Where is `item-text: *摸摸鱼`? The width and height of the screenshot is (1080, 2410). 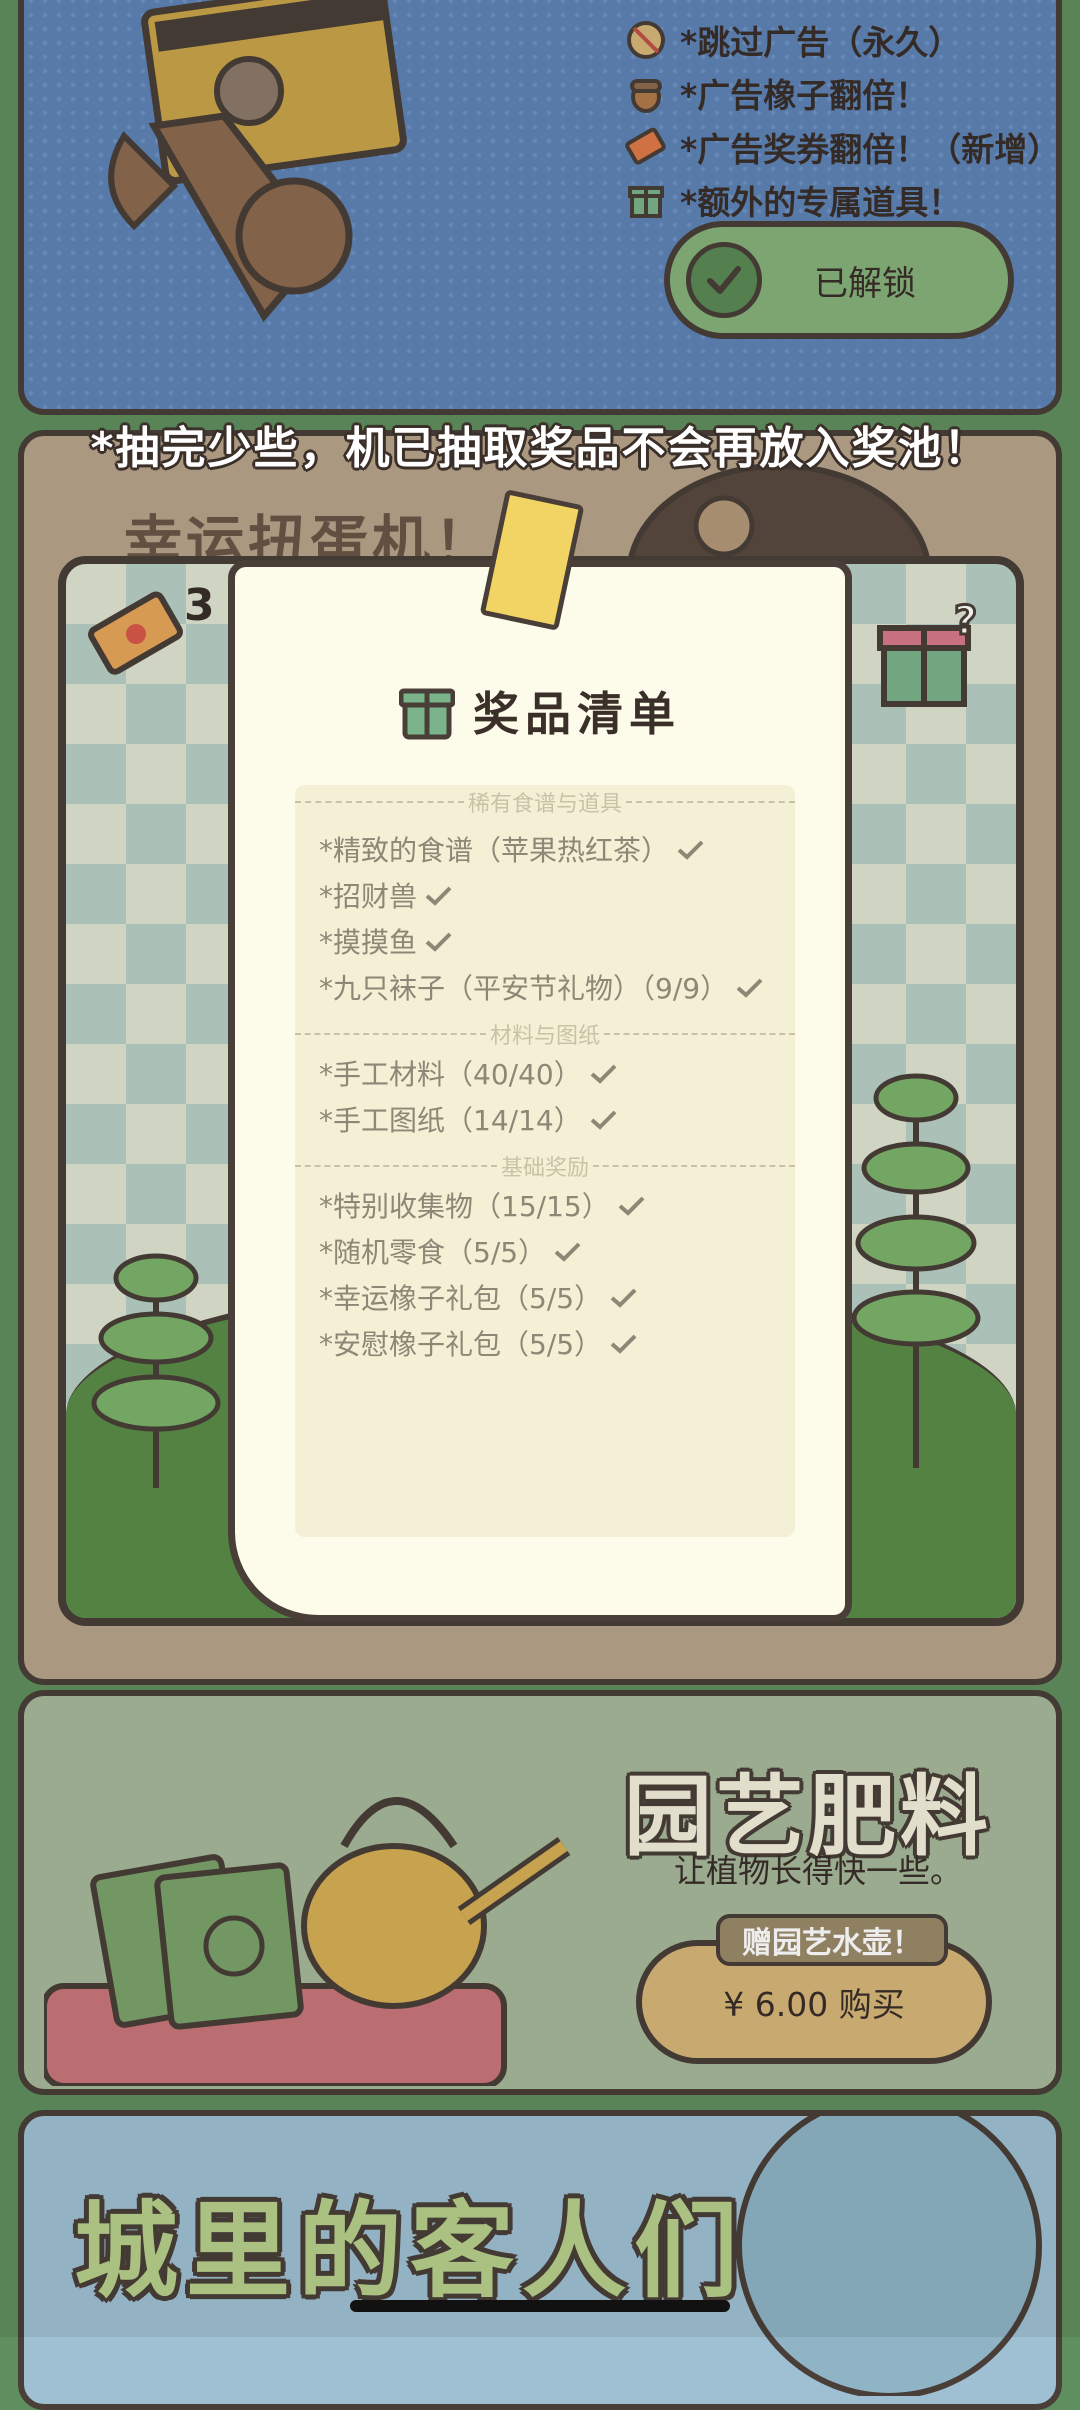
item-text: *摸摸鱼 is located at coordinates (368, 942).